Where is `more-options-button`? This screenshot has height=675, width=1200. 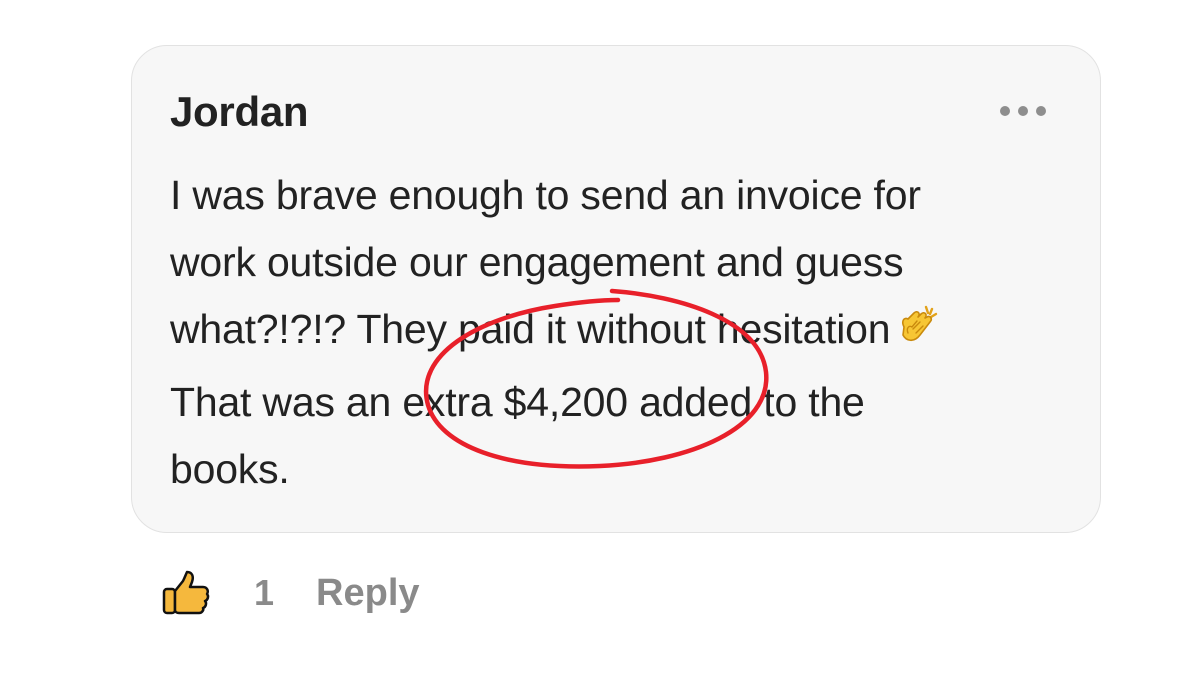 more-options-button is located at coordinates (1023, 111).